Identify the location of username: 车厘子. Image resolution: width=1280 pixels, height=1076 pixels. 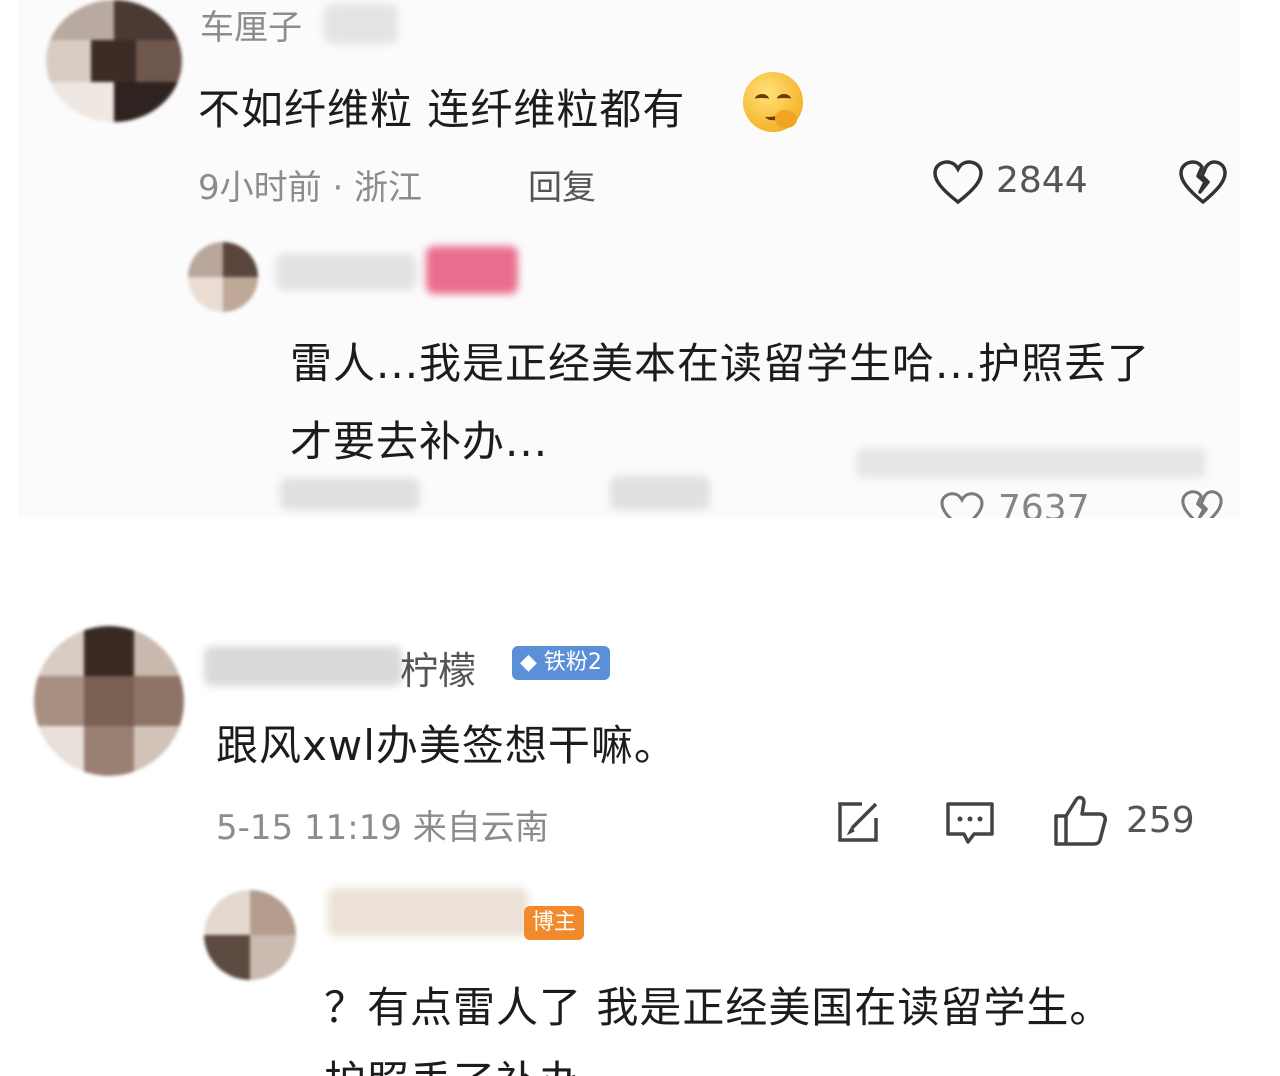
(251, 24).